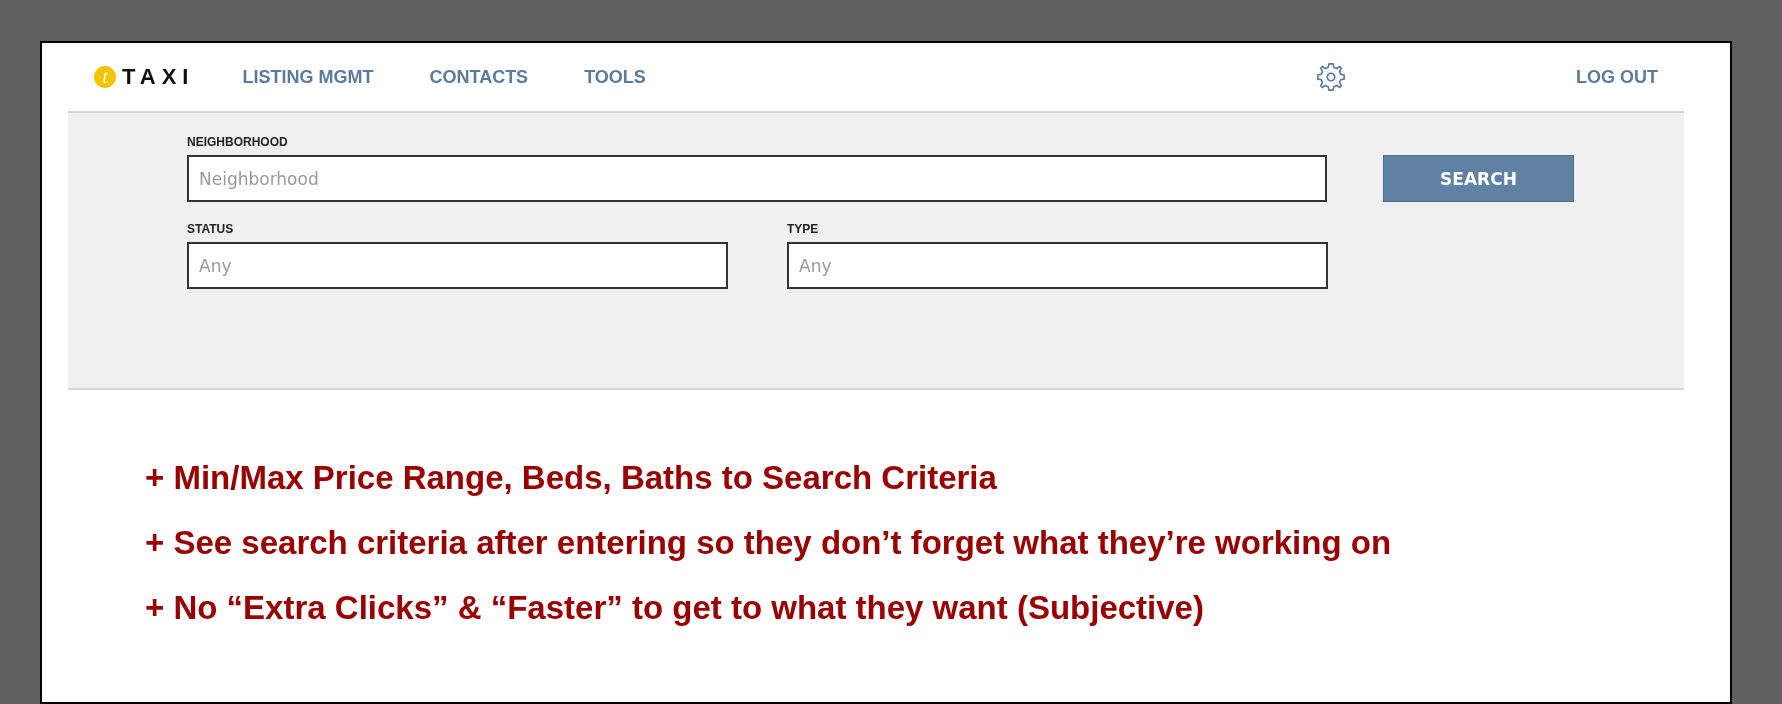  I want to click on note-text: + Min/Max Price Range, Beds, Baths to Search Criteria, so click(571, 478).